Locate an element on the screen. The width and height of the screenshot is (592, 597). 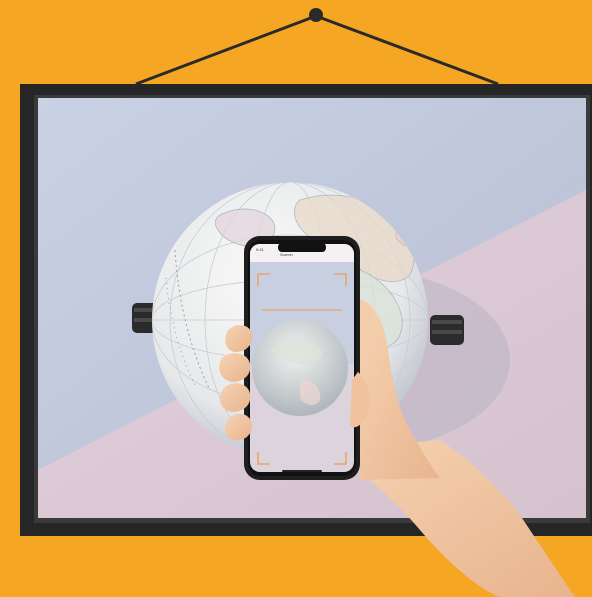
phone-notch is located at coordinates (302, 247).